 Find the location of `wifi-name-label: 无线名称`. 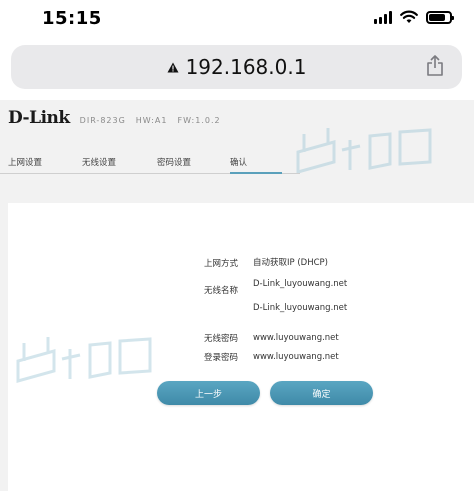

wifi-name-label: 无线名称 is located at coordinates (221, 291).